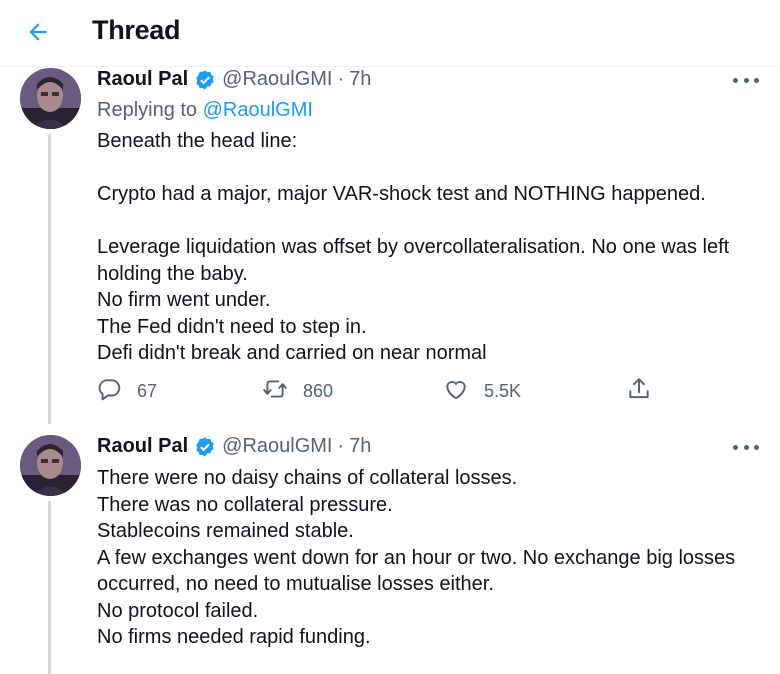 The width and height of the screenshot is (780, 674). What do you see at coordinates (318, 391) in the screenshot?
I see `retweet-count: 860` at bounding box center [318, 391].